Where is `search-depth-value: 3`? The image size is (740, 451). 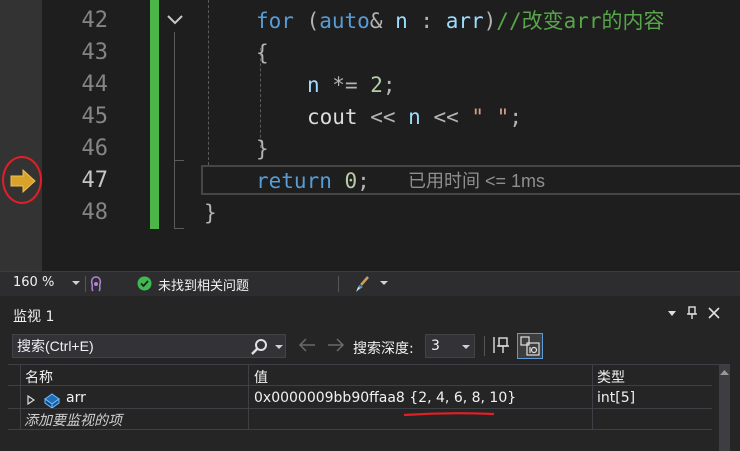
search-depth-value: 3 is located at coordinates (435, 346).